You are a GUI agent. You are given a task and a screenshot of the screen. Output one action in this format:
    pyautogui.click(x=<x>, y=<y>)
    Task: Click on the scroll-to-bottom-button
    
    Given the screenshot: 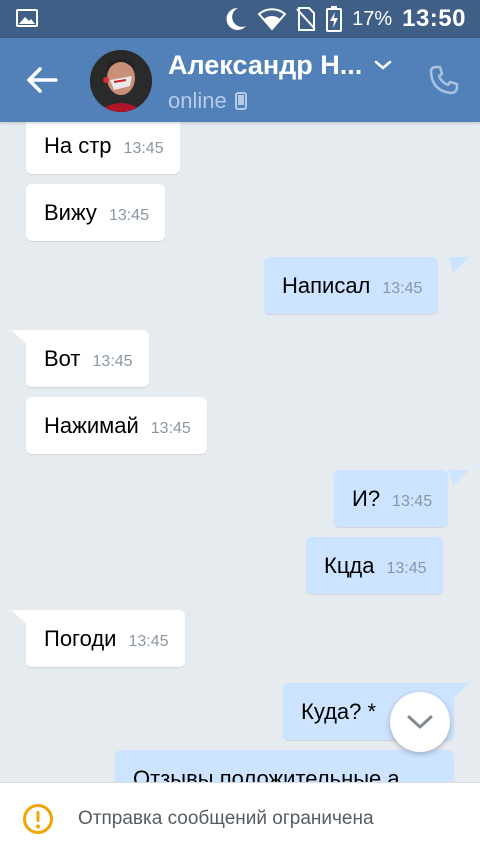 What is the action you would take?
    pyautogui.click(x=420, y=722)
    